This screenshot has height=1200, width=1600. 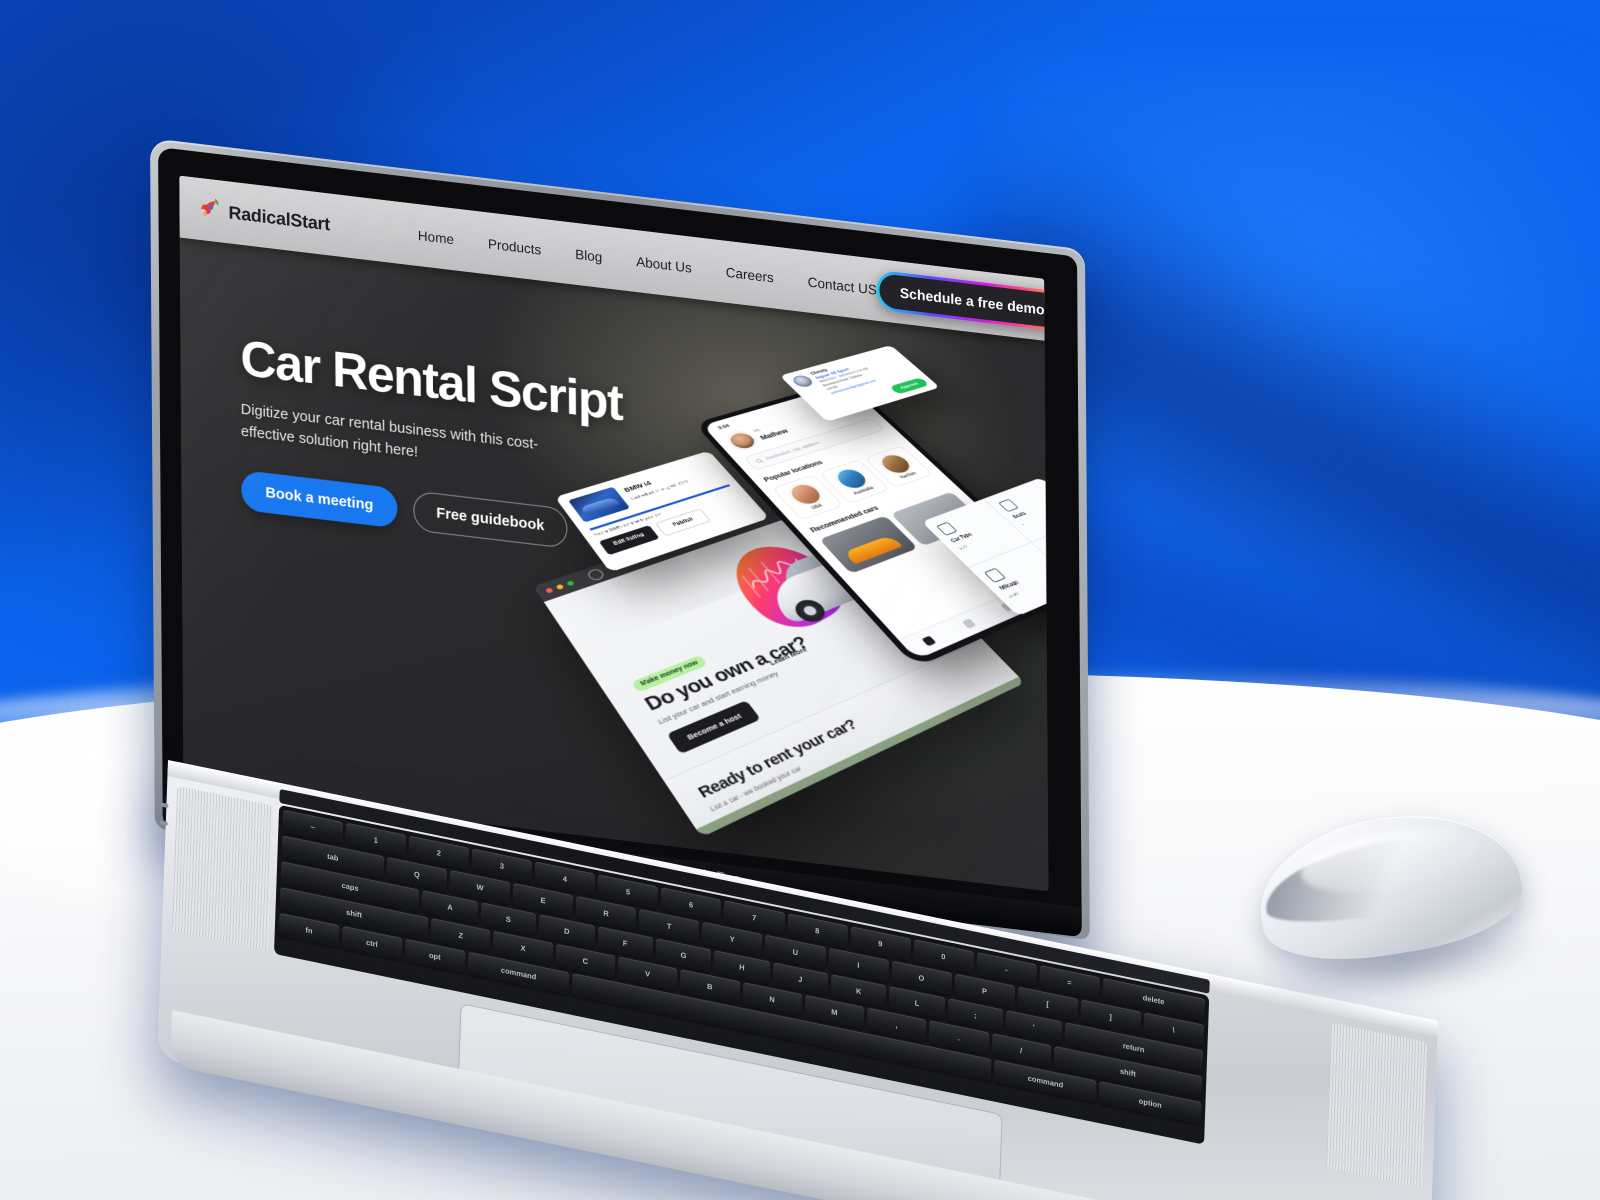 I want to click on ready-to-rent-subtitle: List a car - we booked your car, so click(x=756, y=789).